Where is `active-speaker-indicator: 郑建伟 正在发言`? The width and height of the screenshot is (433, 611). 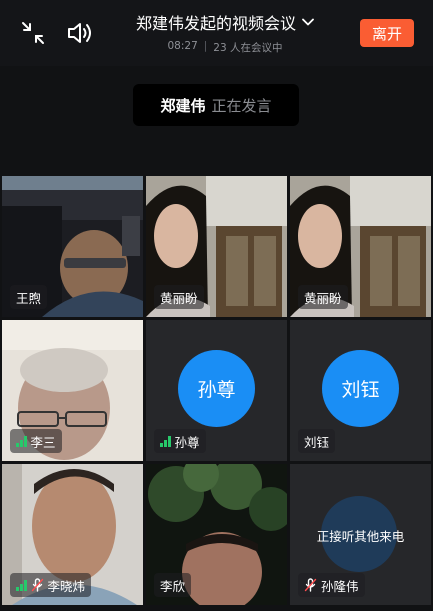
active-speaker-indicator: 郑建伟 正在发言 is located at coordinates (216, 105).